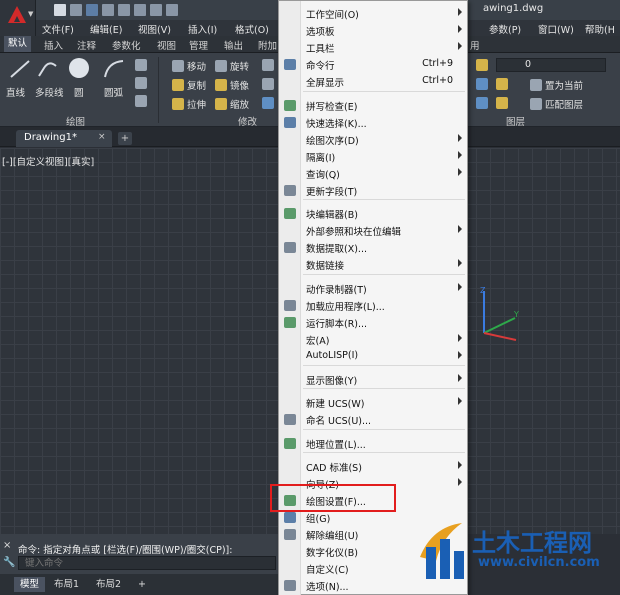  What do you see at coordinates (373, 30) in the screenshot?
I see `menu-item: 选项板` at bounding box center [373, 30].